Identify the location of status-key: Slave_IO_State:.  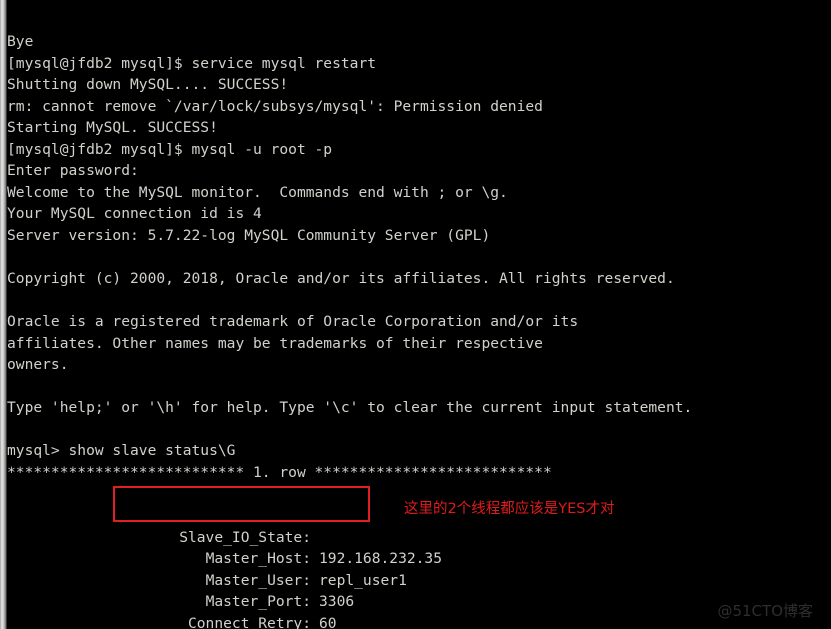
(245, 537).